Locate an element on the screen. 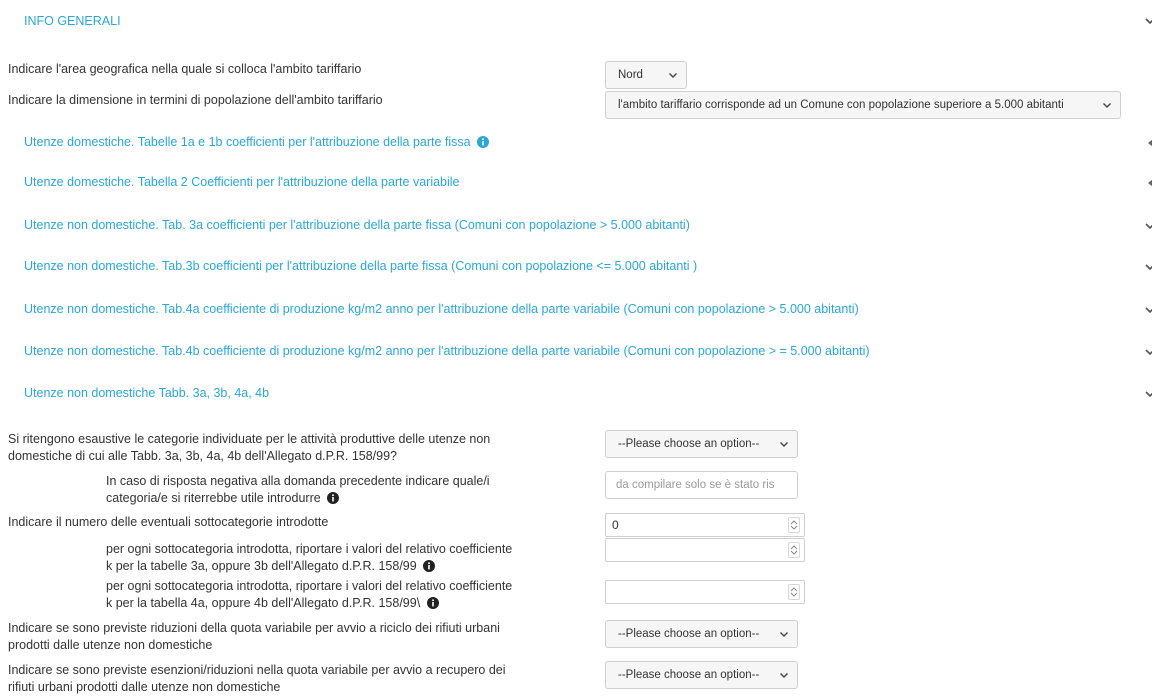 The height and width of the screenshot is (697, 1152). q6-select: --Please choose an option-- is located at coordinates (701, 634).